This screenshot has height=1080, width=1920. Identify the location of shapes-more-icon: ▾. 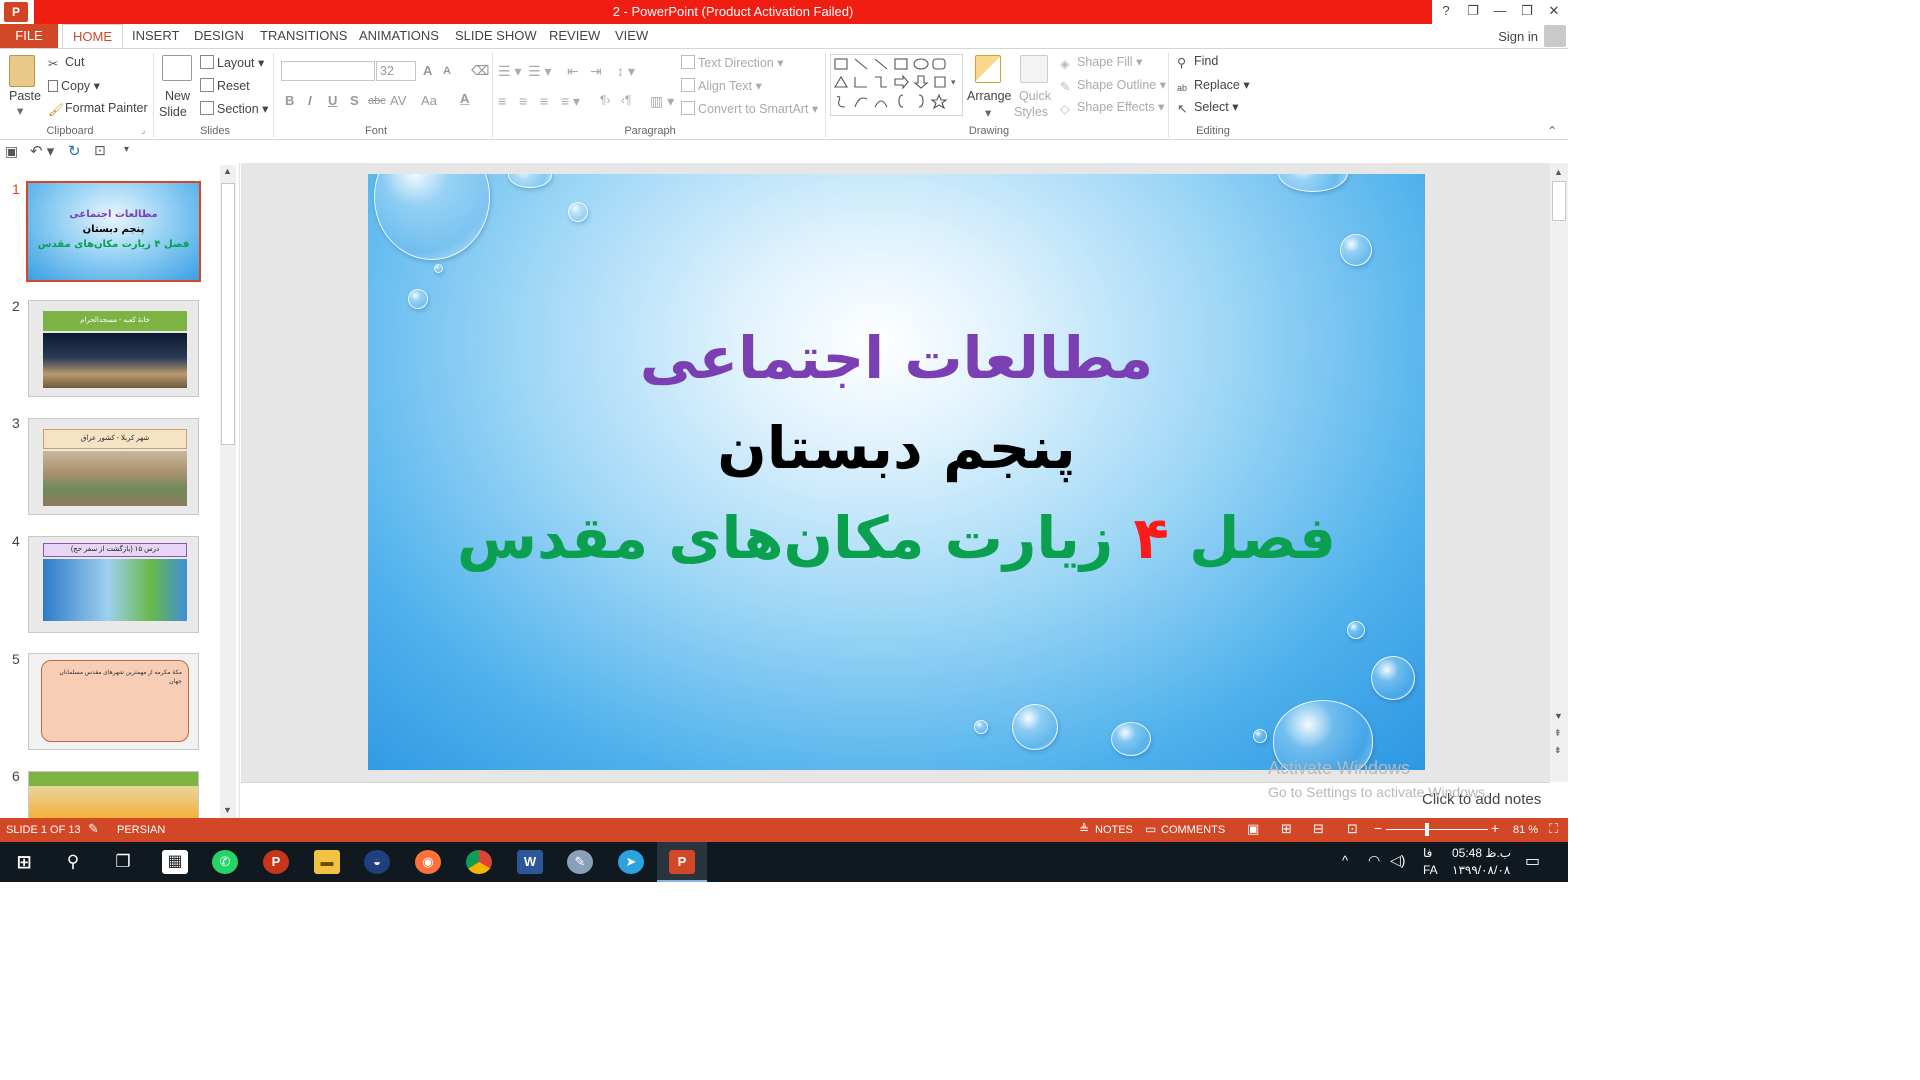
(953, 82).